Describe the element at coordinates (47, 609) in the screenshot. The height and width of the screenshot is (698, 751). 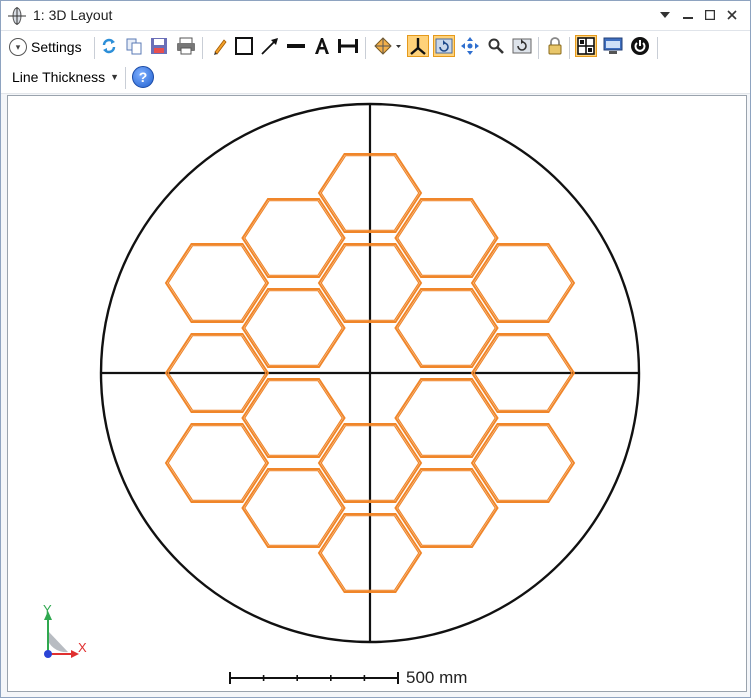
I see `y-axis-label: Y` at that location.